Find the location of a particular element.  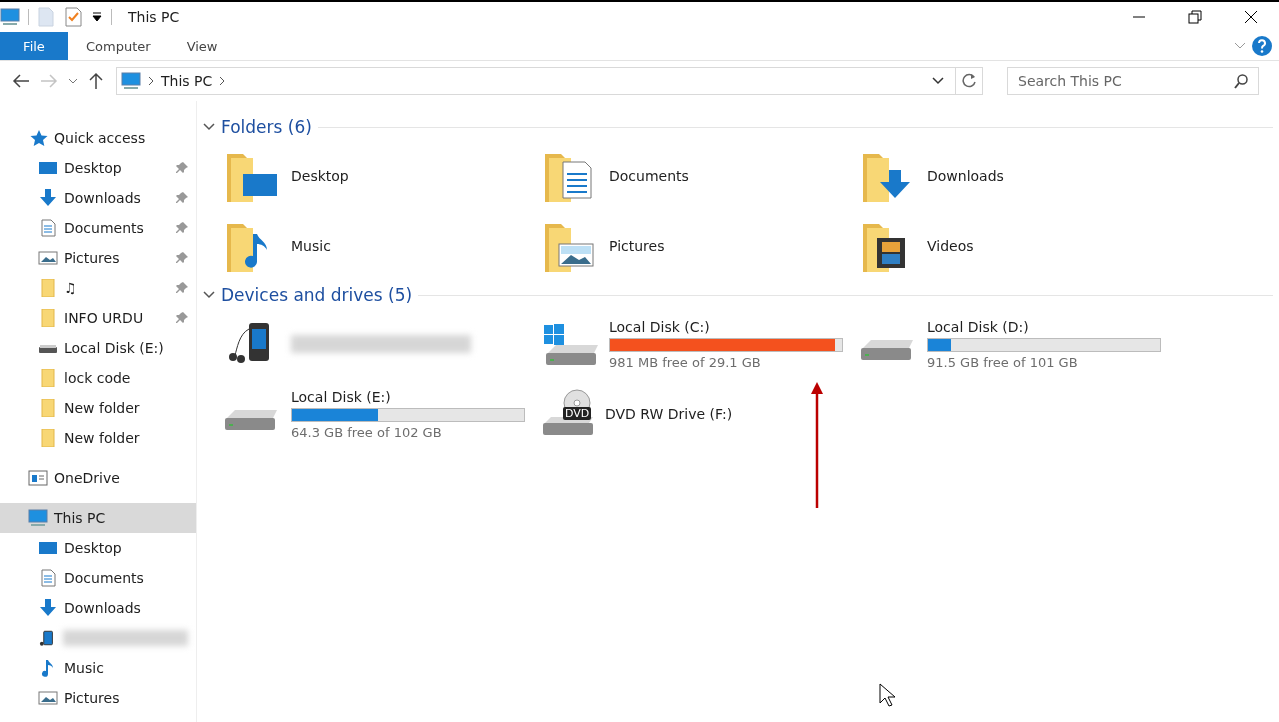

restore-icon is located at coordinates (1195, 17).